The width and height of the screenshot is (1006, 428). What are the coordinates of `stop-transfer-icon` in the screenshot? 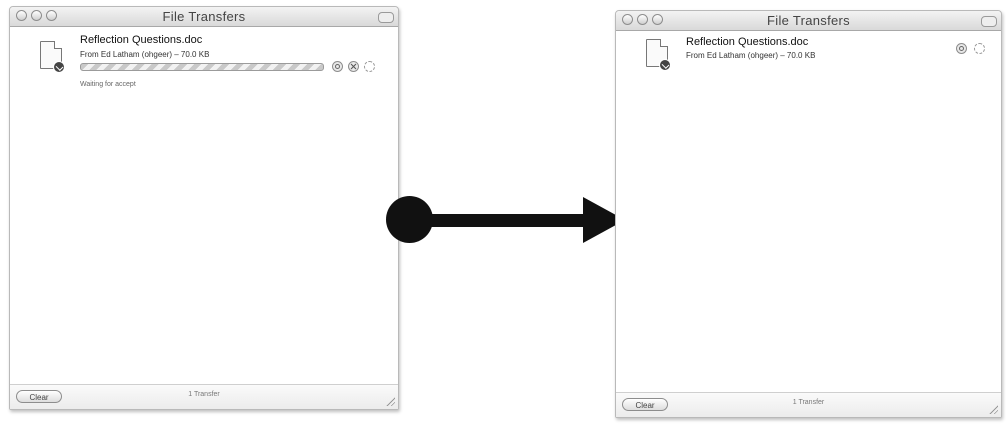 It's located at (353, 66).